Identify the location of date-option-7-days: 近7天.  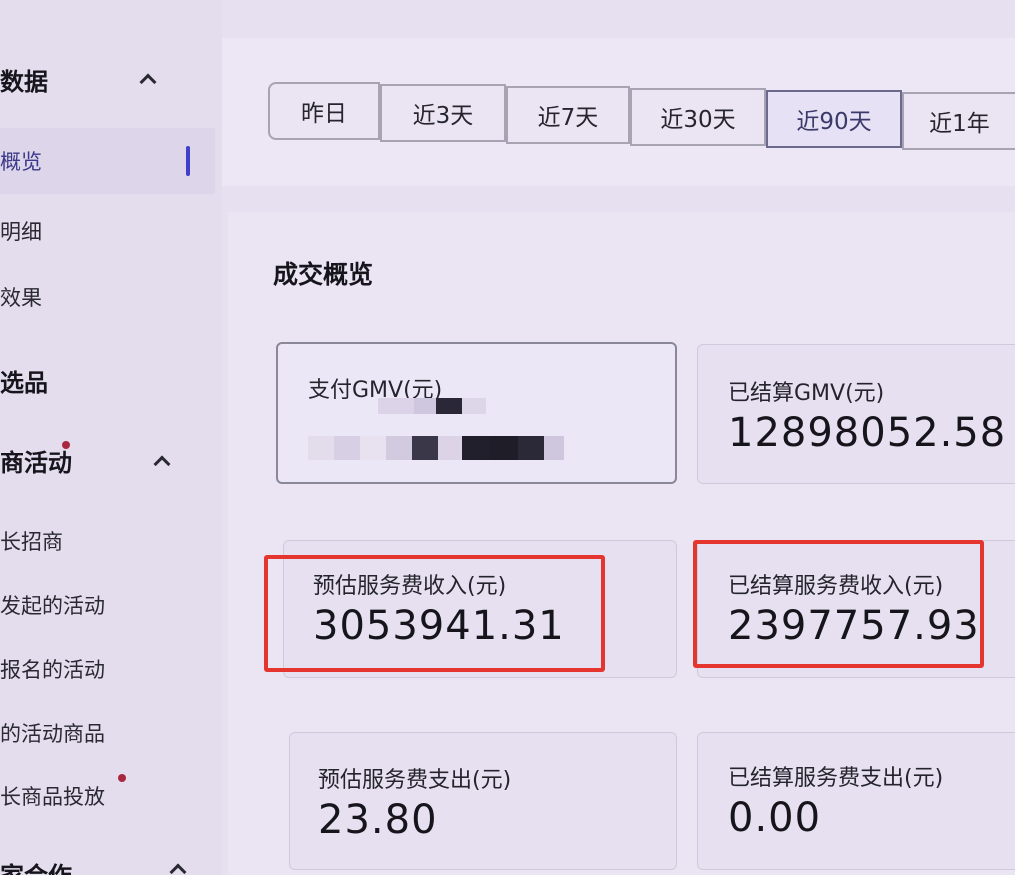
(568, 115).